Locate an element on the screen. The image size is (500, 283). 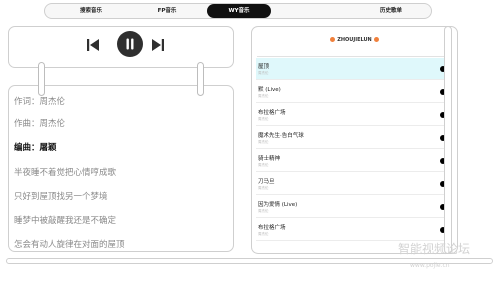
playlist-row: 因为爱情 (Live) 周杰伦 is located at coordinates (352, 207).